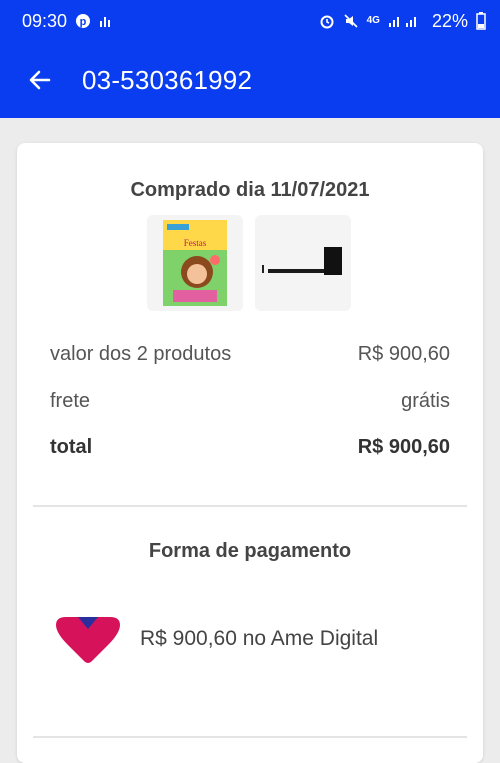 This screenshot has height=763, width=500. I want to click on shipping-label: frete, so click(70, 401).